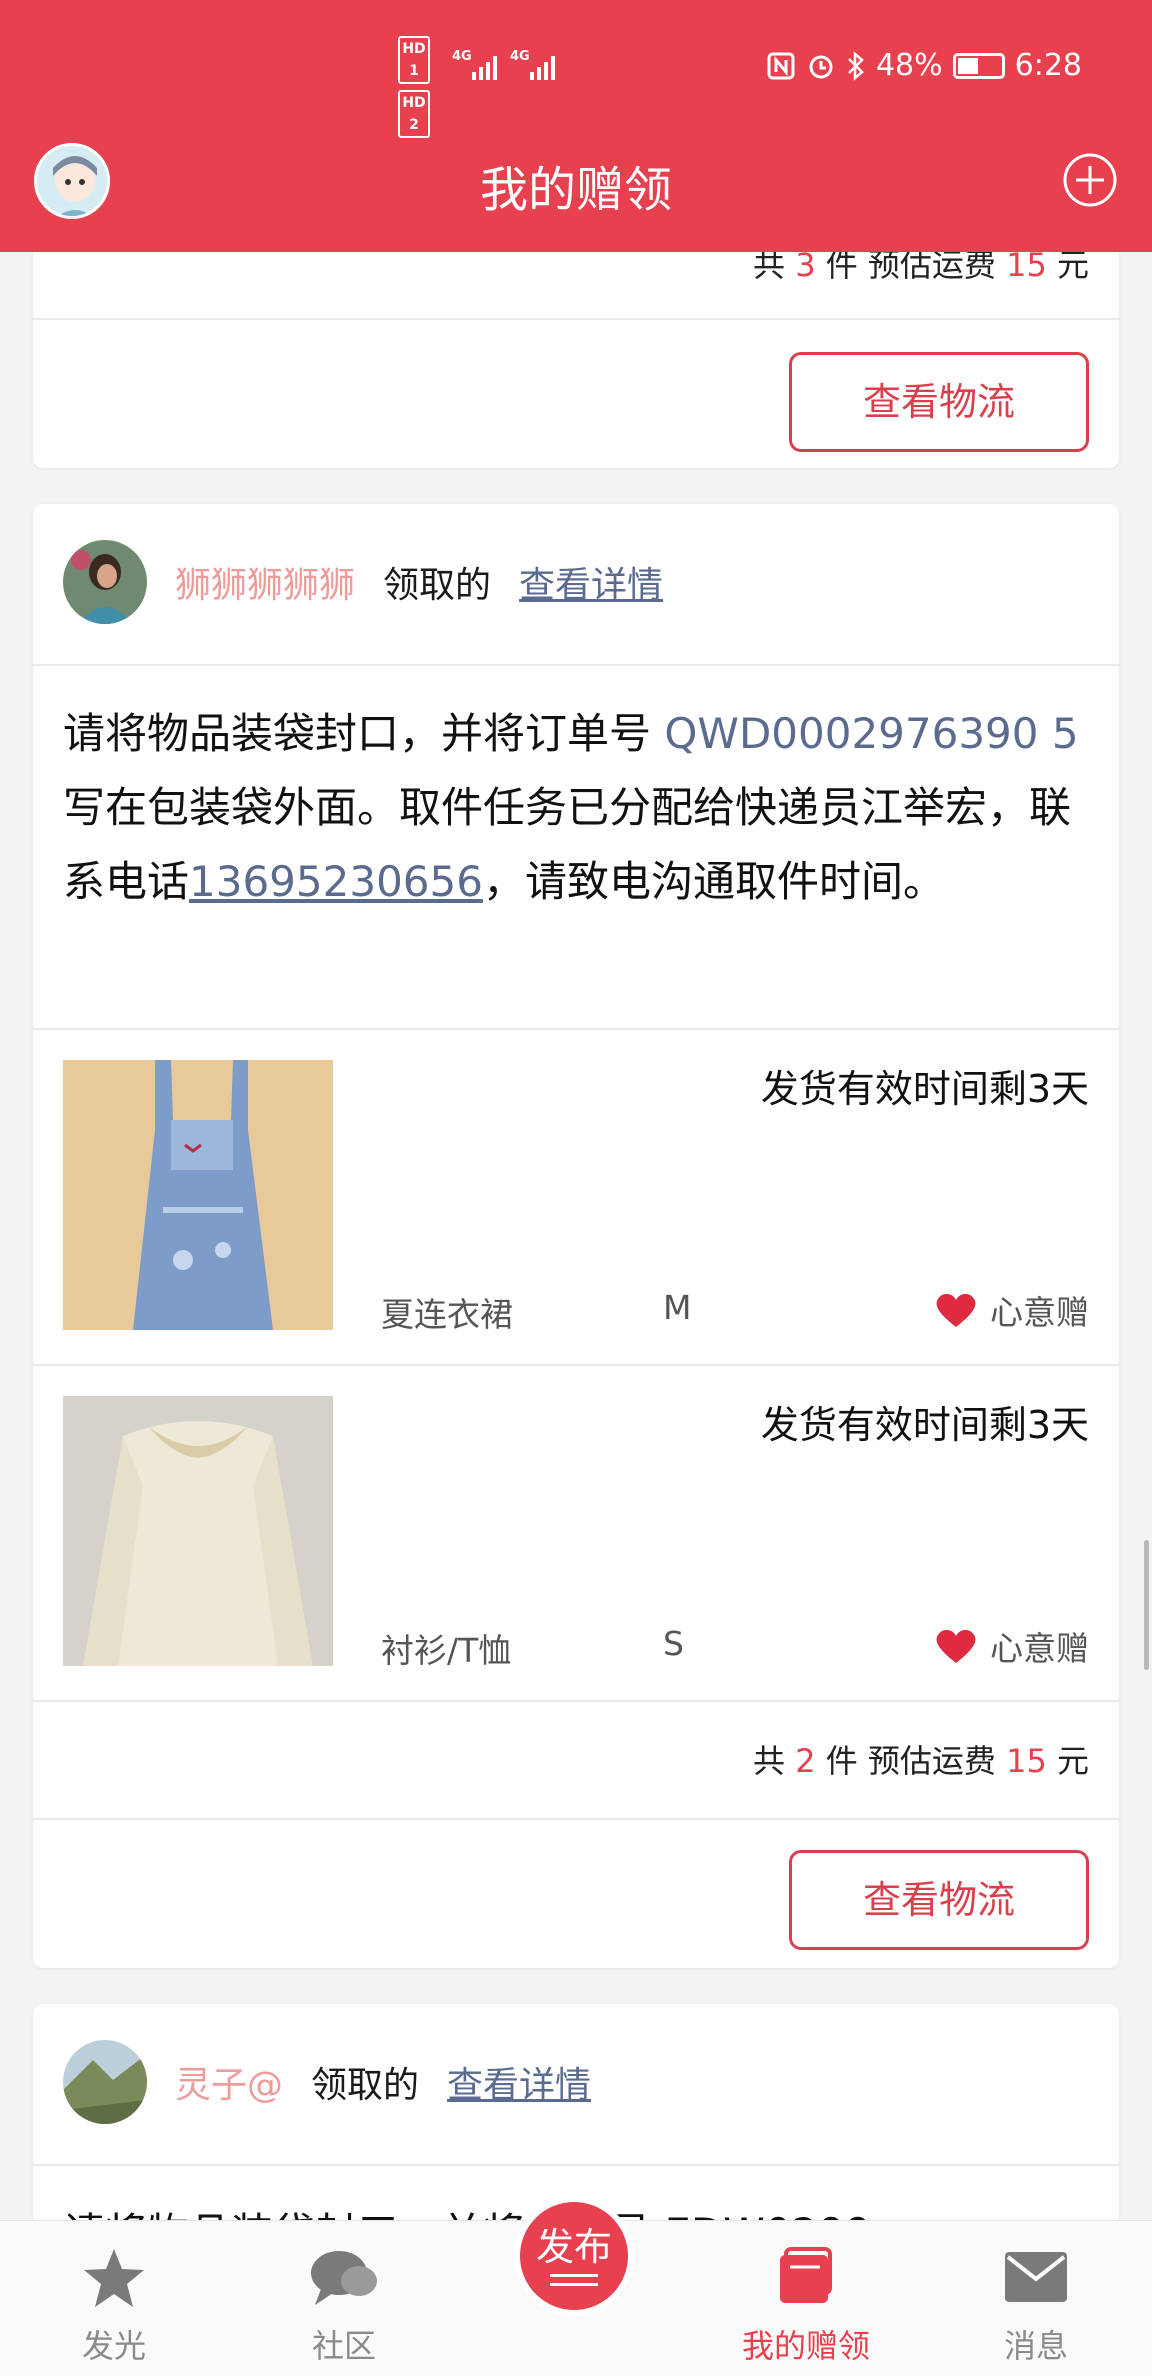 This screenshot has height=2376, width=1152. I want to click on item-size: S, so click(673, 1643).